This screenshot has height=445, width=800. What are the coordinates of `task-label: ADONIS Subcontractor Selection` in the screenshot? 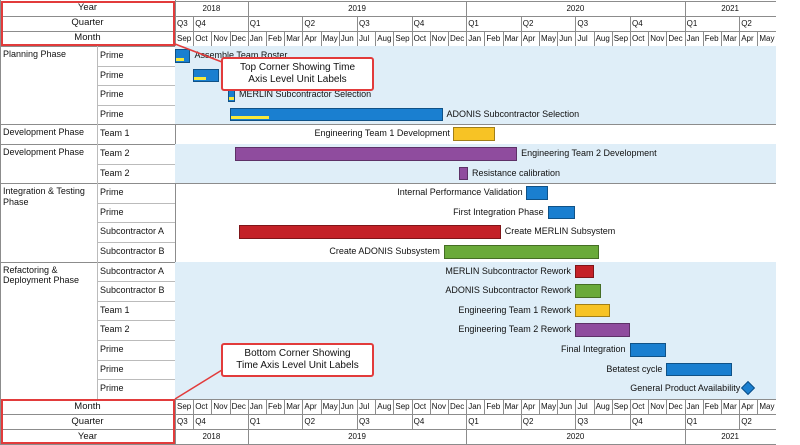 It's located at (513, 113).